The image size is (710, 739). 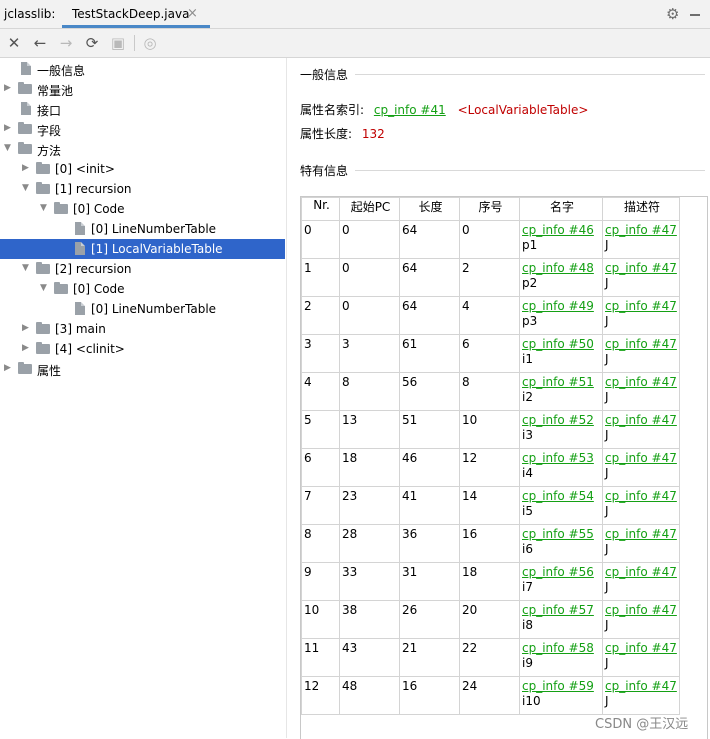 I want to click on table-row: 9 33 31 18 cp_info #56 i7 cp_info #47 J, so click(x=490, y=581).